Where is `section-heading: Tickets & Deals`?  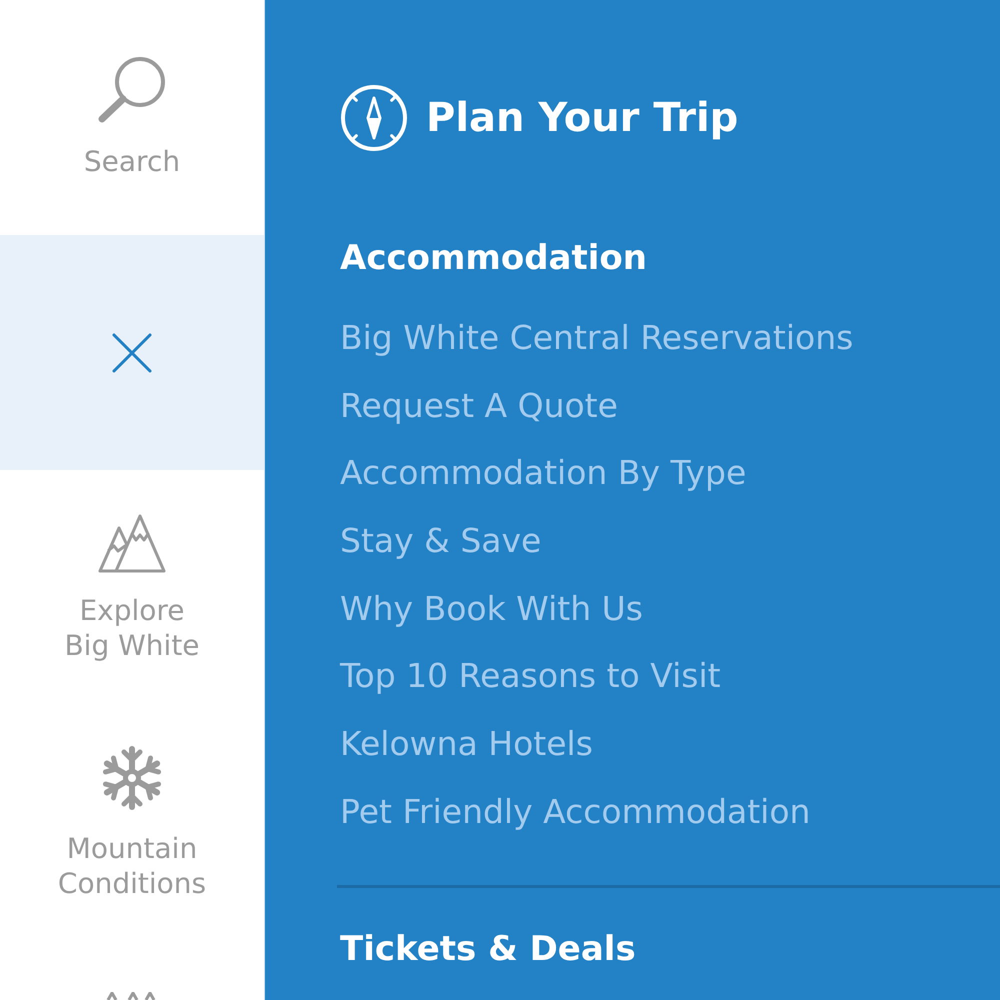
section-heading: Tickets & Deals is located at coordinates (488, 948).